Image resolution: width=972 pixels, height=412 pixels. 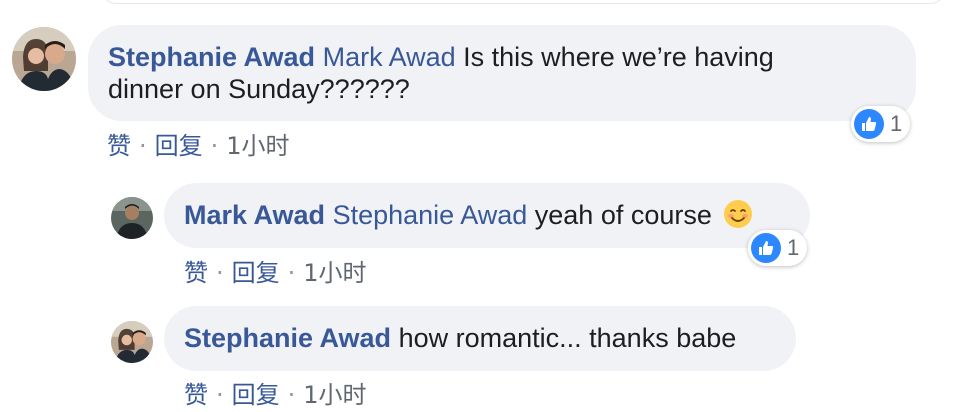 I want to click on comment-text: how romantic... thanks babe, so click(x=567, y=338).